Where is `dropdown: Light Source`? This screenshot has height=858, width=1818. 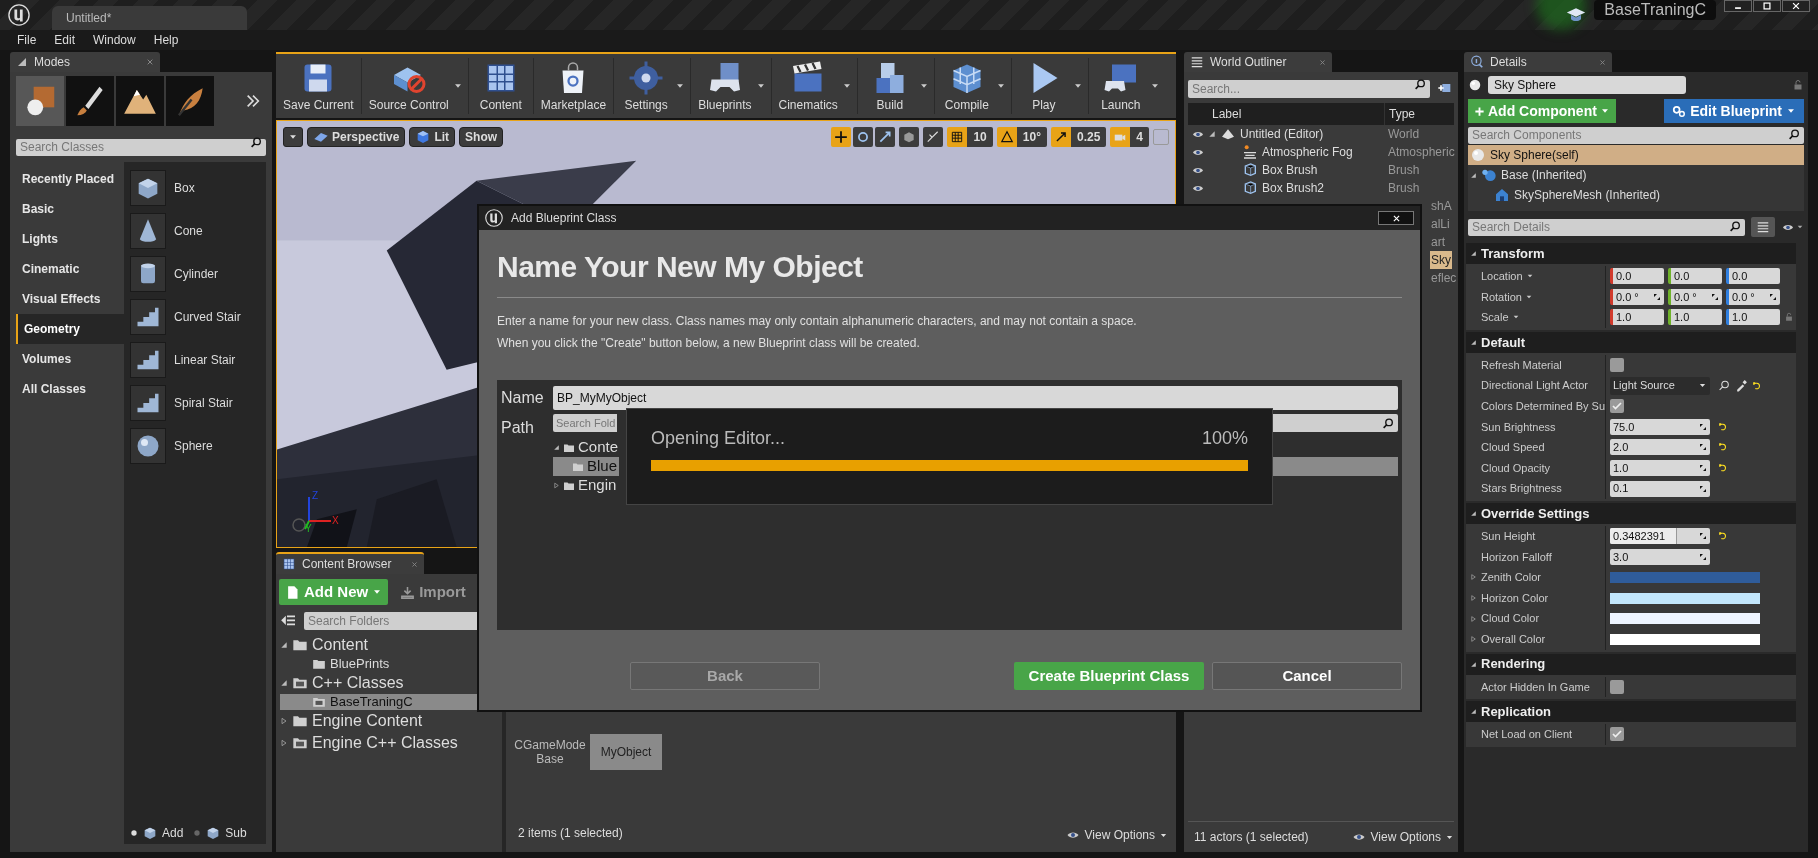 dropdown: Light Source is located at coordinates (1660, 385).